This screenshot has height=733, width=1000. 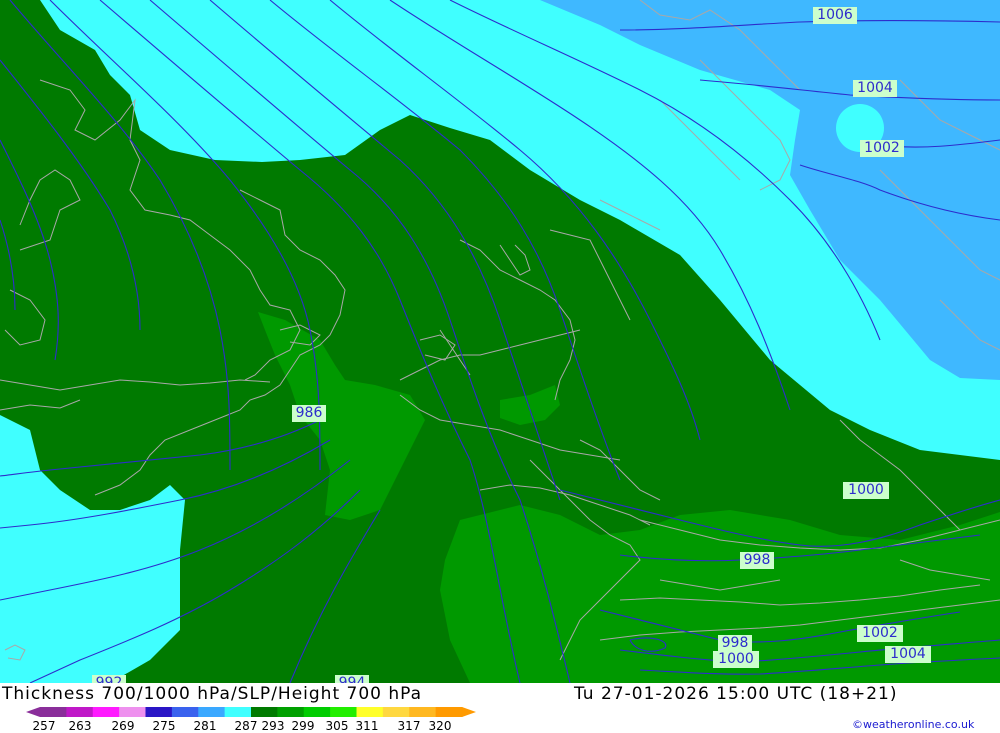 What do you see at coordinates (866, 490) in the screenshot?
I see `isobar-label-1000-east: 1000` at bounding box center [866, 490].